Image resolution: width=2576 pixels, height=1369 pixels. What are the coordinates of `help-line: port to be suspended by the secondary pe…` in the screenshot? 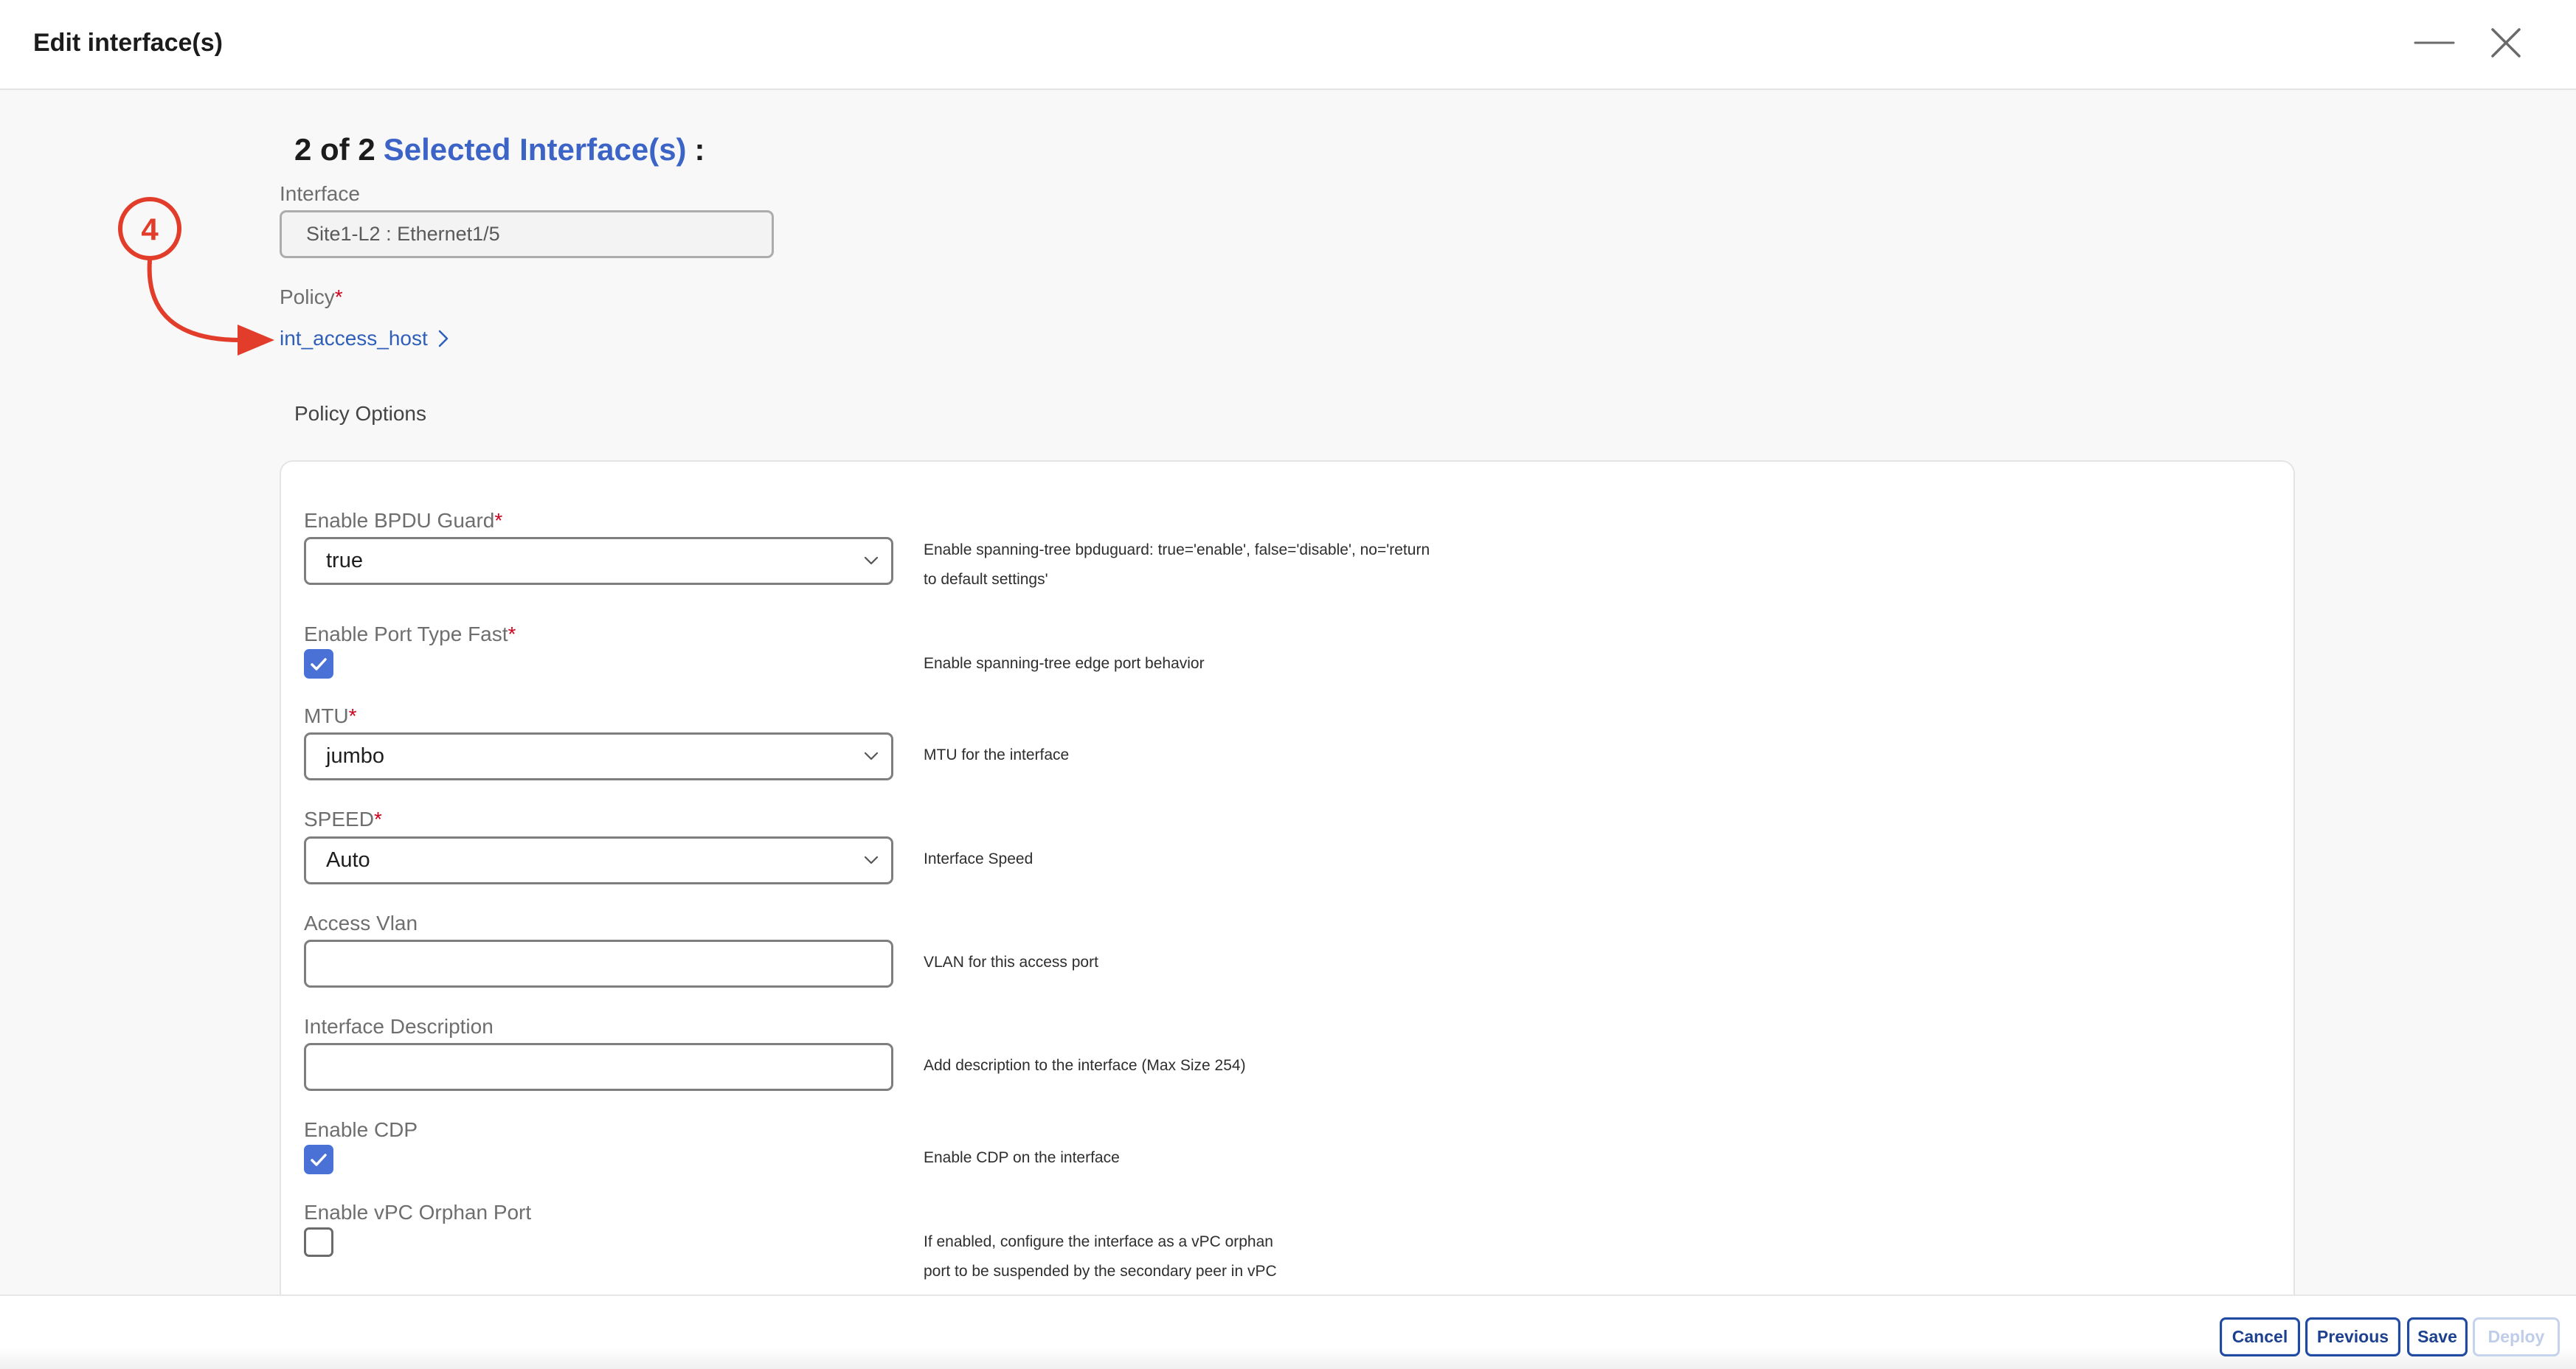 It's located at (1101, 1271).